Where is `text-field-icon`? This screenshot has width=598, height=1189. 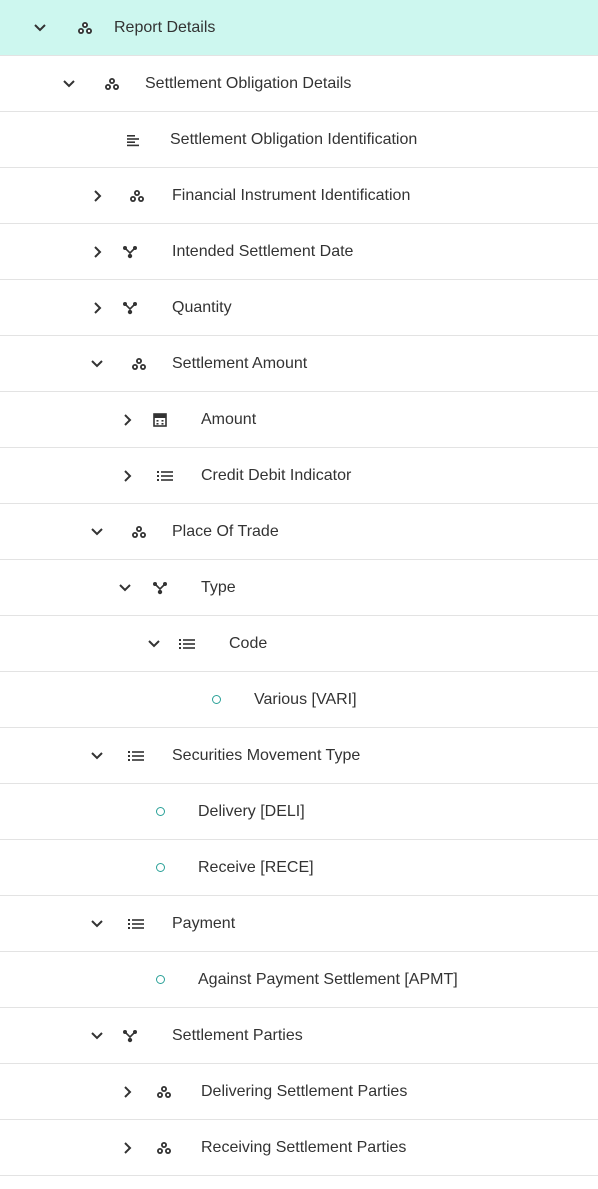
text-field-icon is located at coordinates (133, 140).